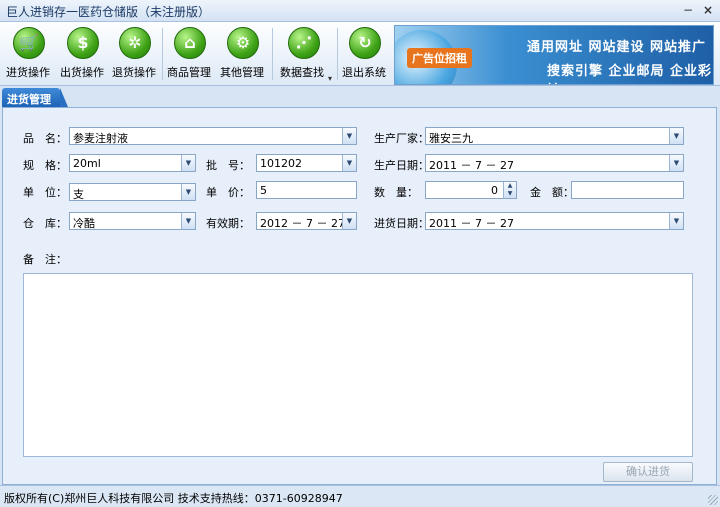 The height and width of the screenshot is (507, 720). I want to click on minimize-button: −, so click(688, 10).